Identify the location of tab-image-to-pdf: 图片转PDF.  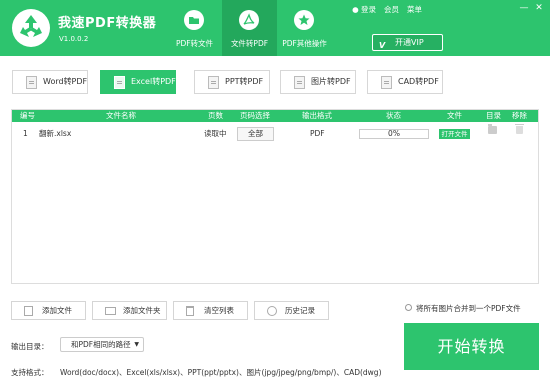
(318, 82).